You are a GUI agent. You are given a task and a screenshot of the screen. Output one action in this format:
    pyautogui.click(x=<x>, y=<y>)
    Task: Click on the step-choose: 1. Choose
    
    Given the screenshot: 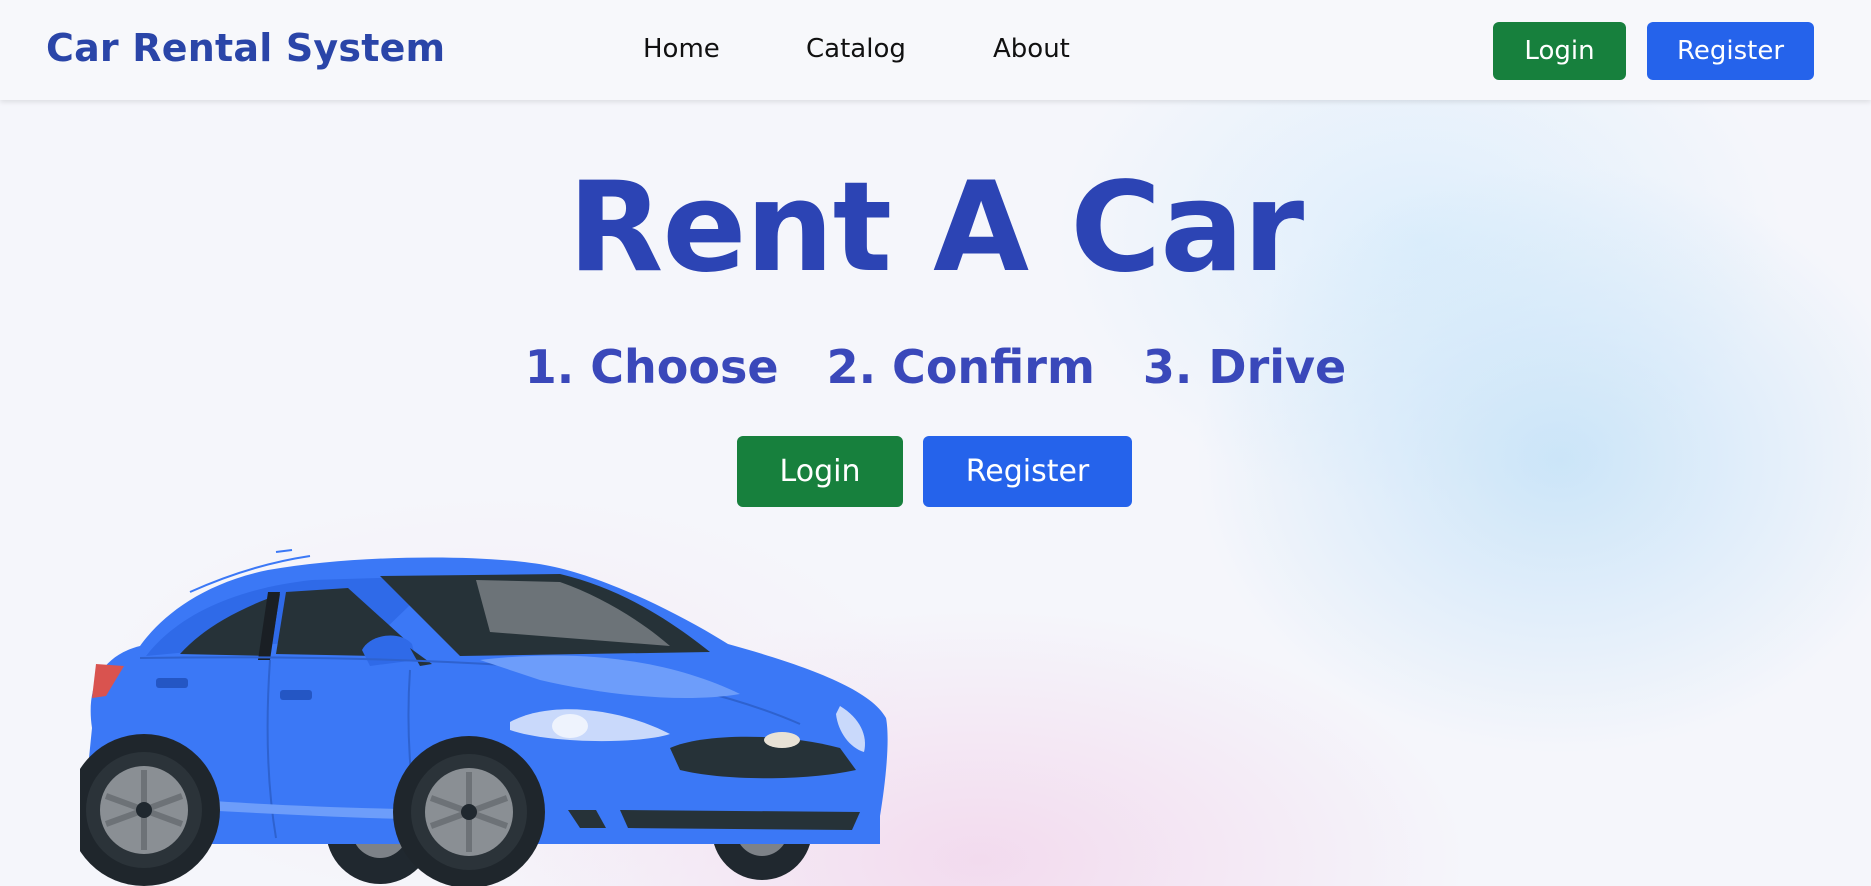 What is the action you would take?
    pyautogui.click(x=651, y=367)
    